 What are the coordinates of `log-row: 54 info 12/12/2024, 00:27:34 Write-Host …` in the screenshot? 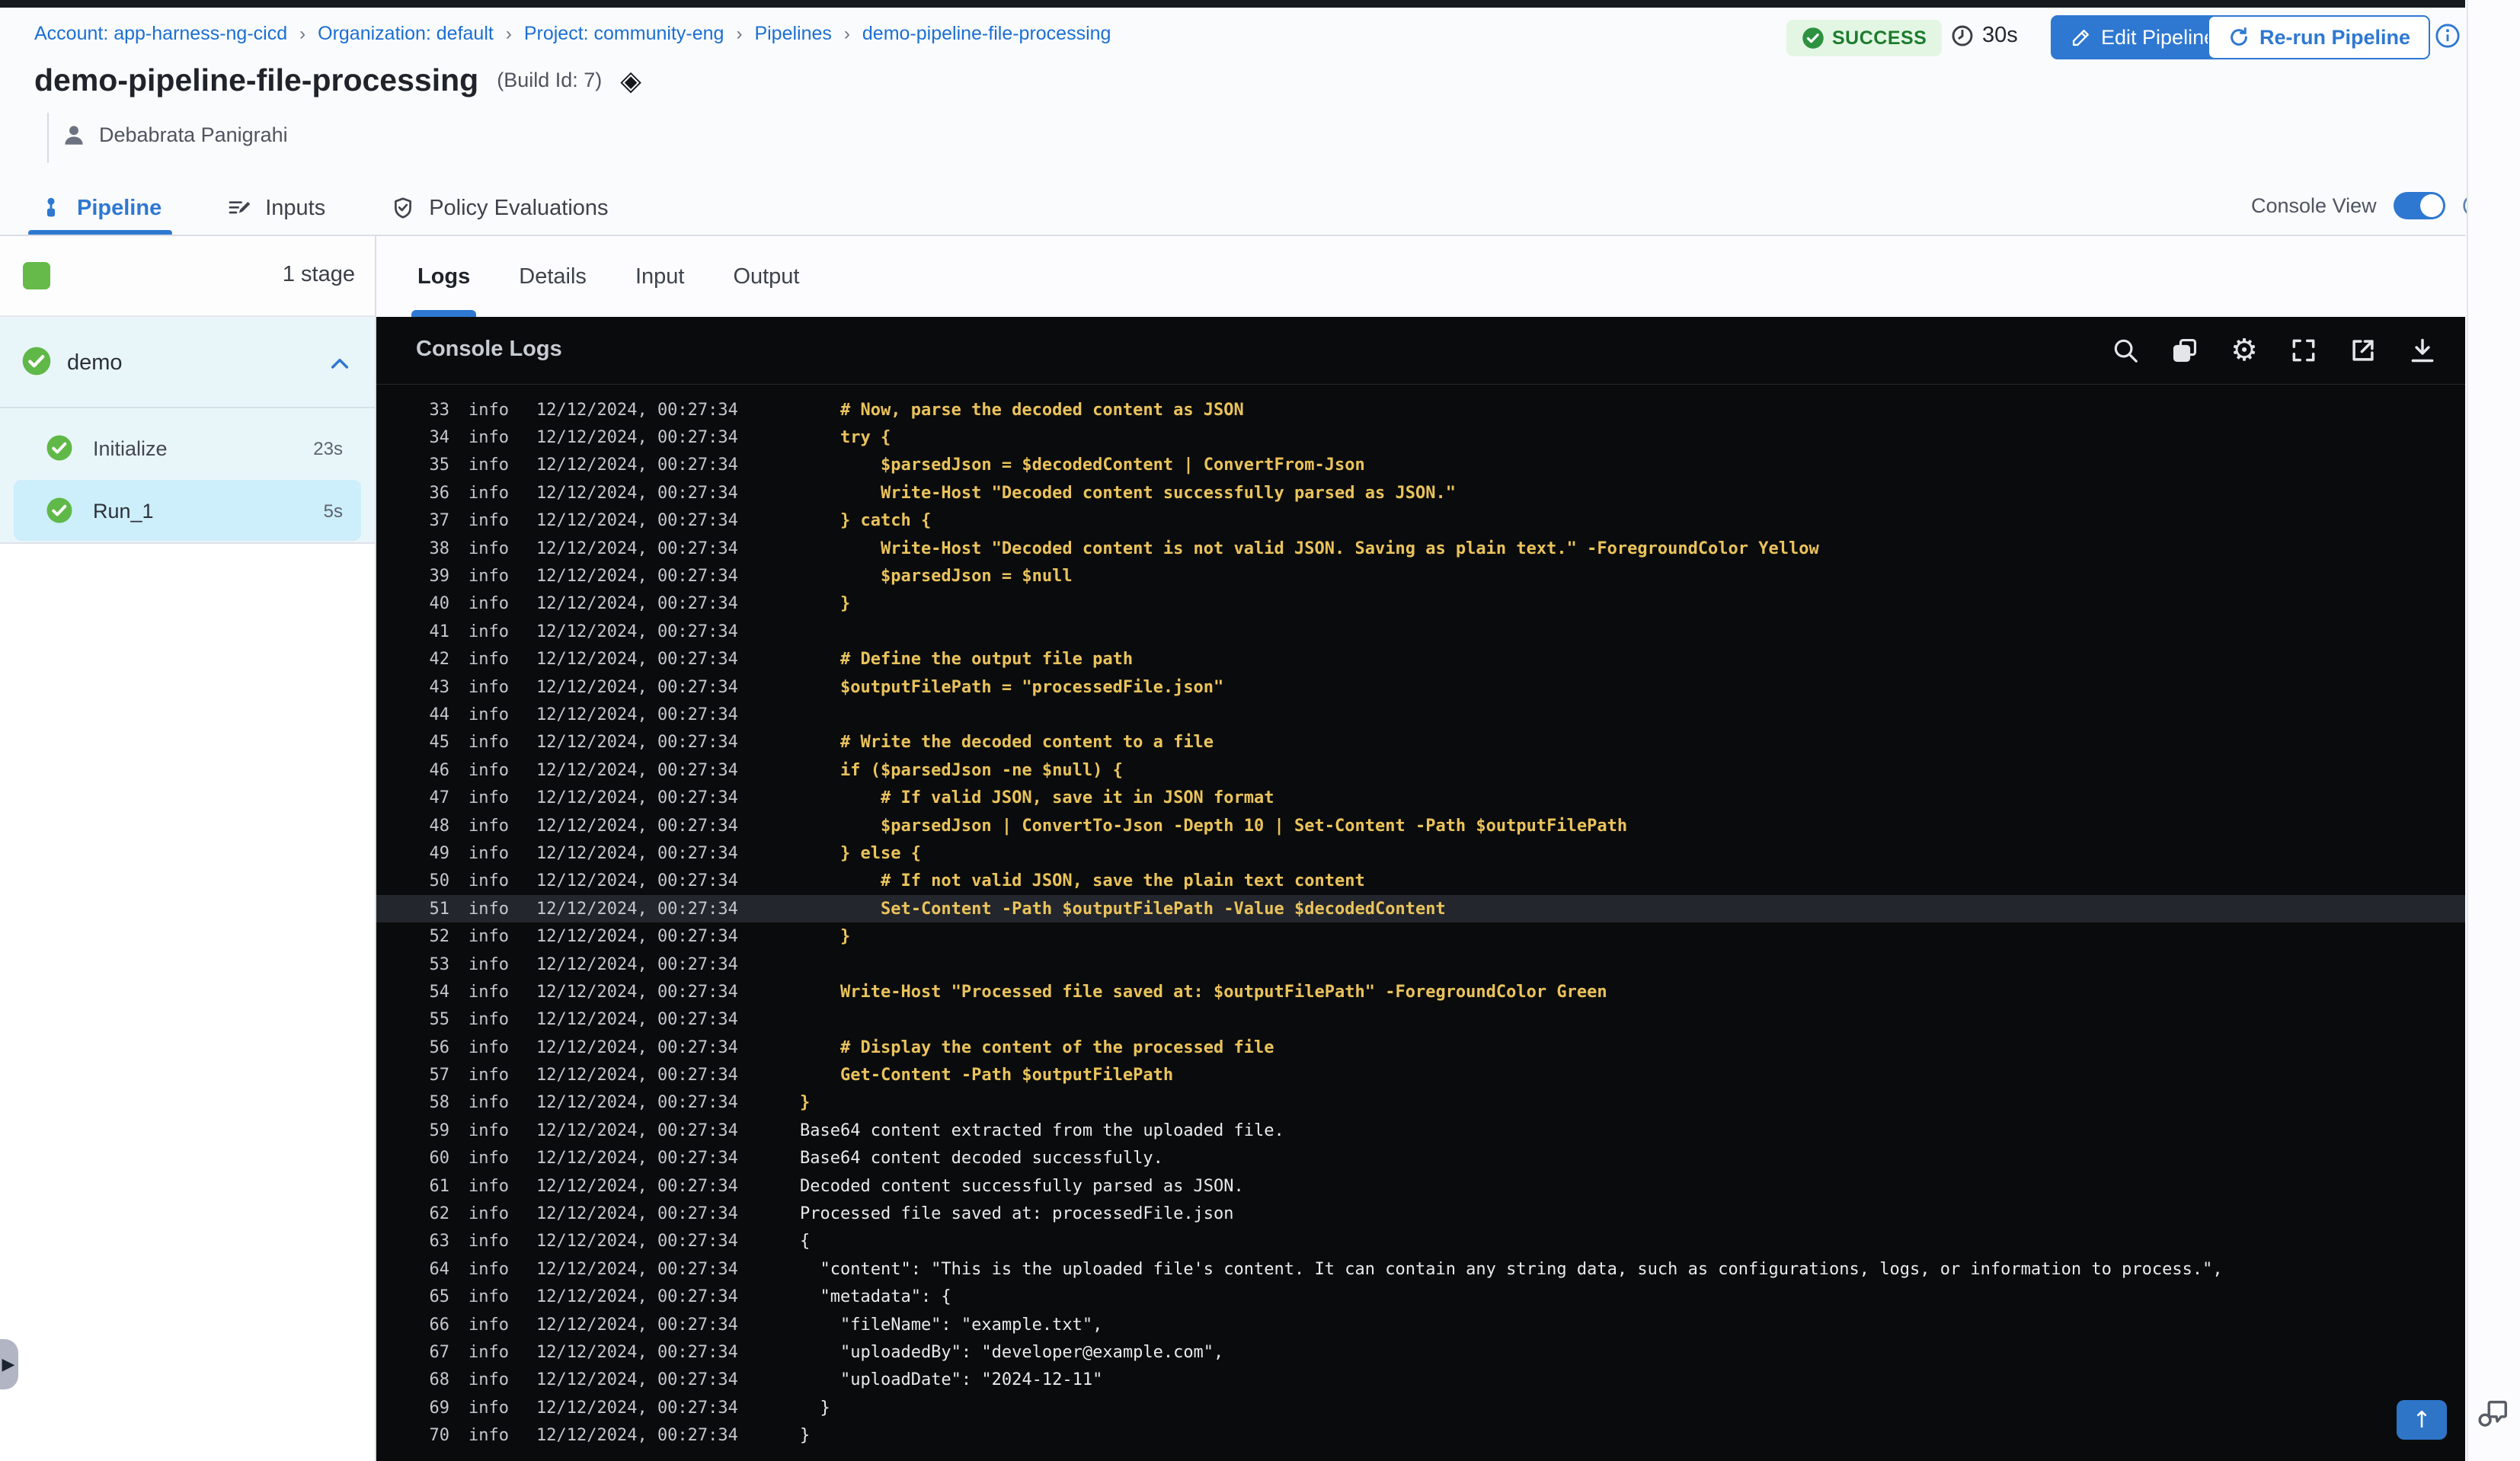 It's located at (1420, 991).